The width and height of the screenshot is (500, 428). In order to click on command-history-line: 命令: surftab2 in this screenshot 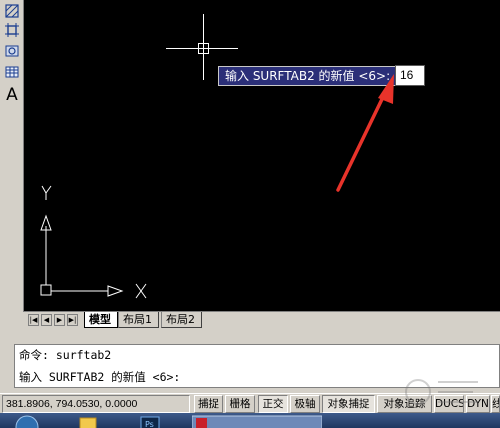, I will do `click(65, 355)`.